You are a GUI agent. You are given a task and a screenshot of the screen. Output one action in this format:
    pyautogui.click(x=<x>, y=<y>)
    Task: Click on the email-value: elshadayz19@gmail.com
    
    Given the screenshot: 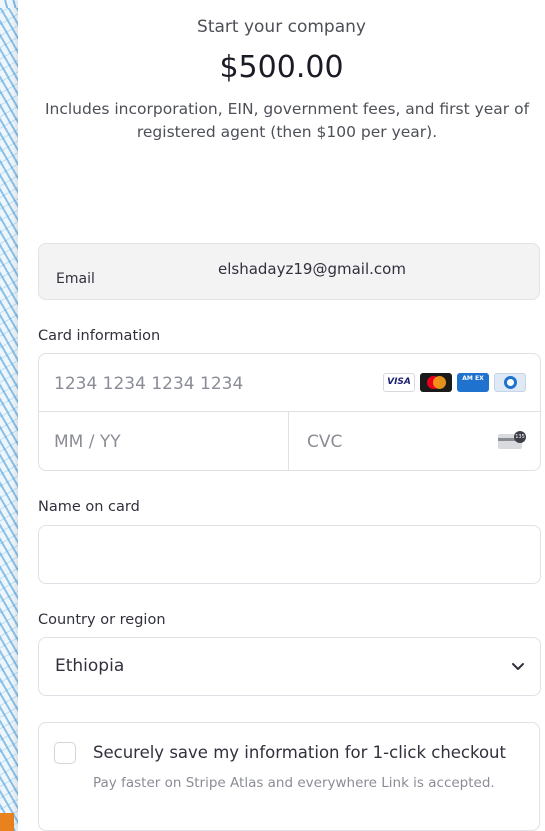 What is the action you would take?
    pyautogui.click(x=312, y=269)
    